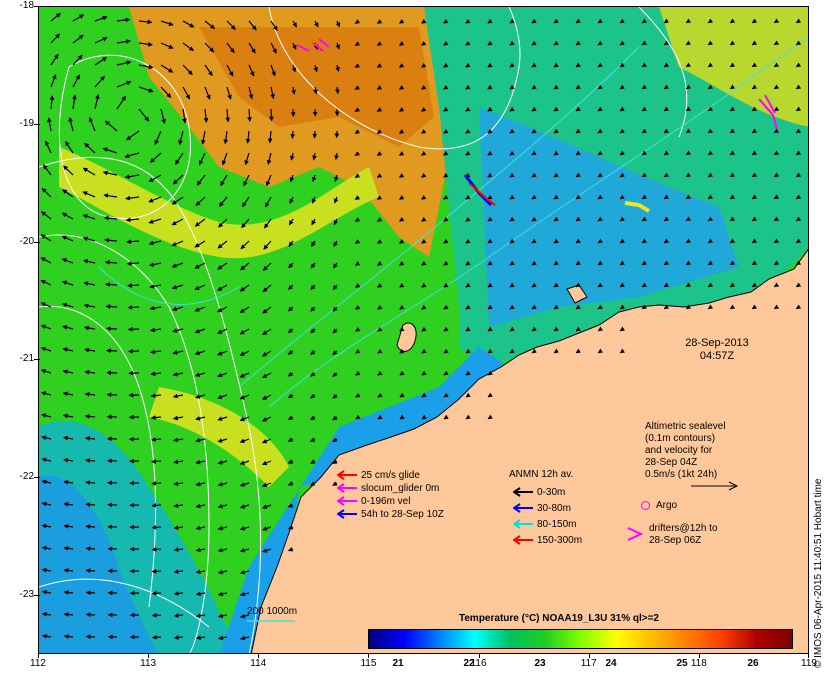 The image size is (840, 680). What do you see at coordinates (551, 492) in the screenshot?
I see `anmn-legend-label-1: 0-30m` at bounding box center [551, 492].